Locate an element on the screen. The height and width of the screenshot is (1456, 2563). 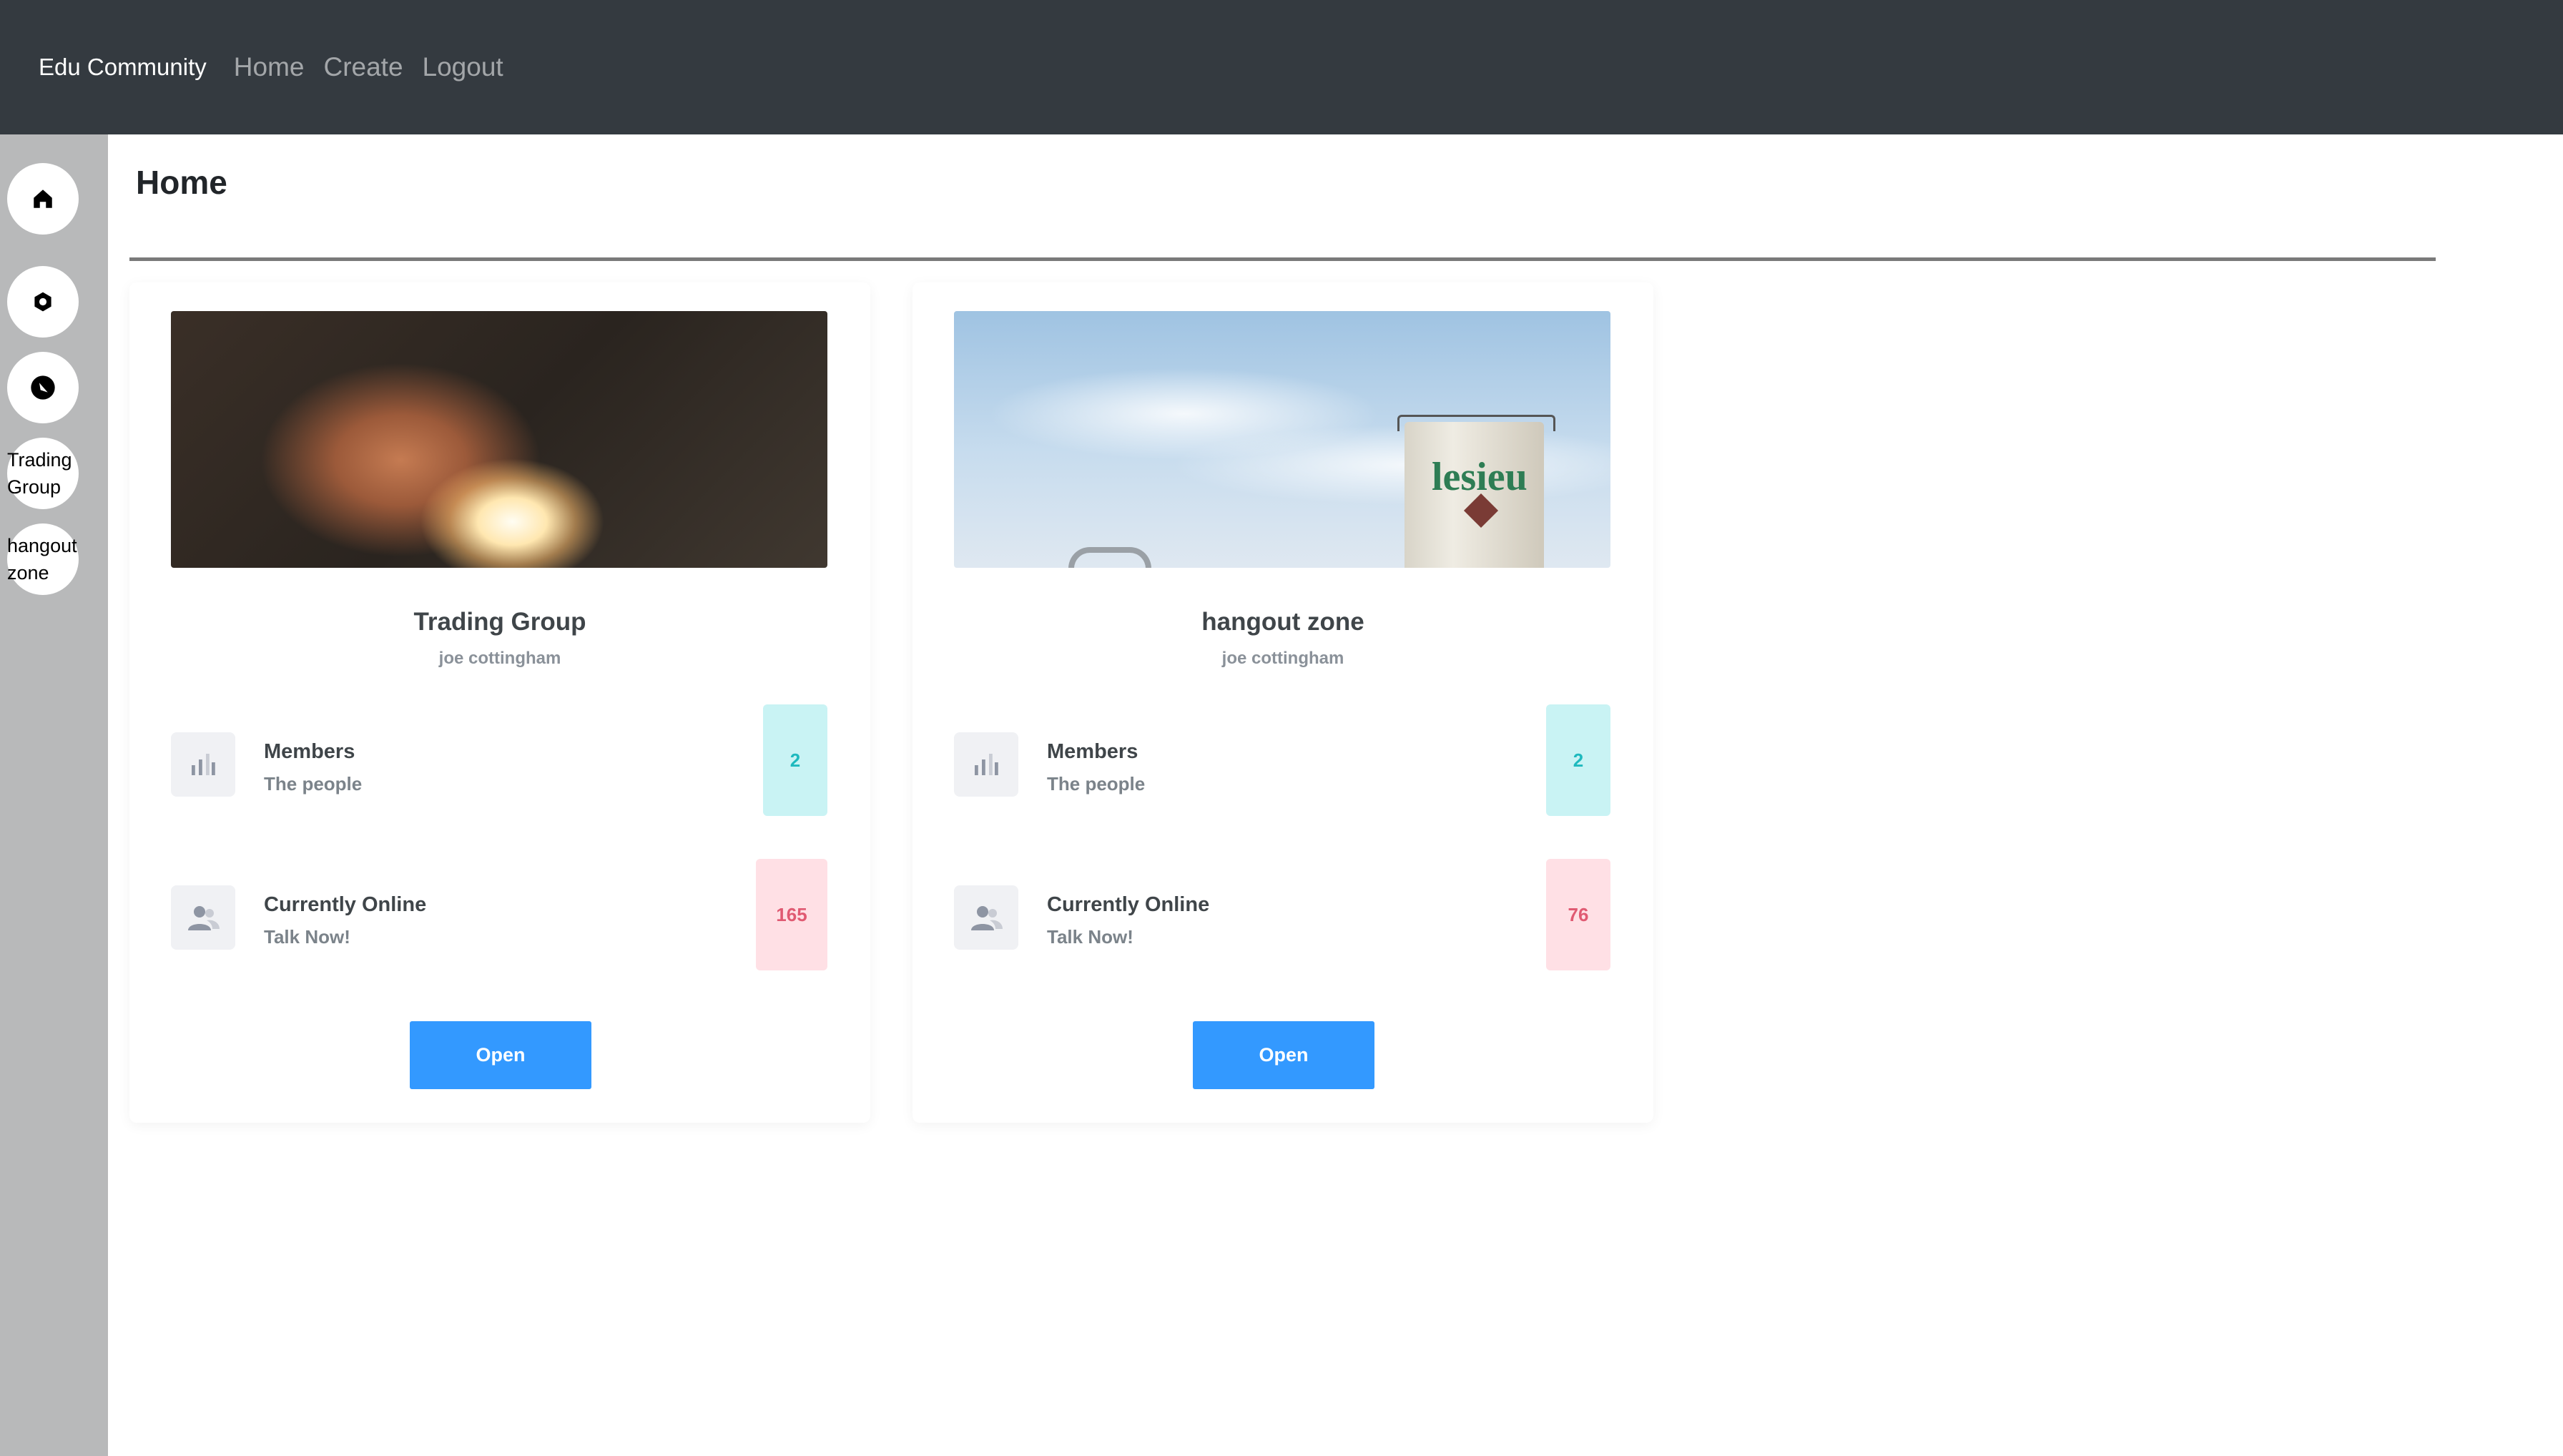
card-image is located at coordinates (499, 439).